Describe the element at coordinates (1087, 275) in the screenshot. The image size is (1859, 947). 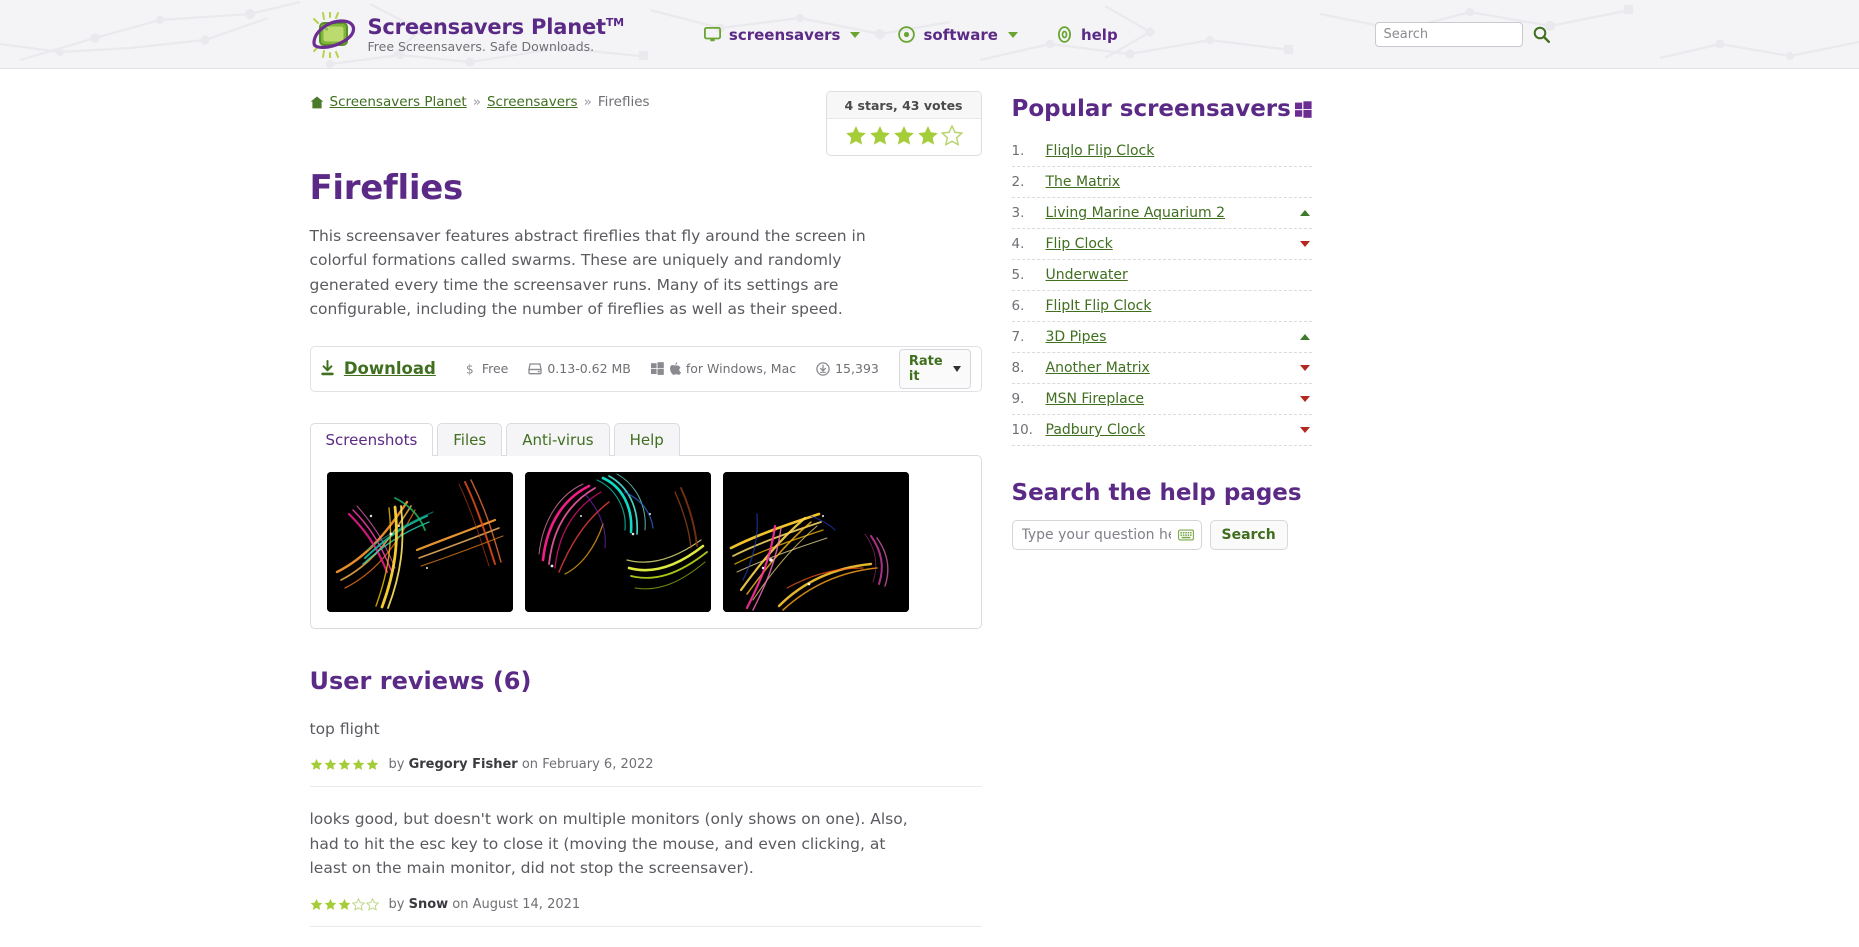
I see `rank-link: Underwater` at that location.